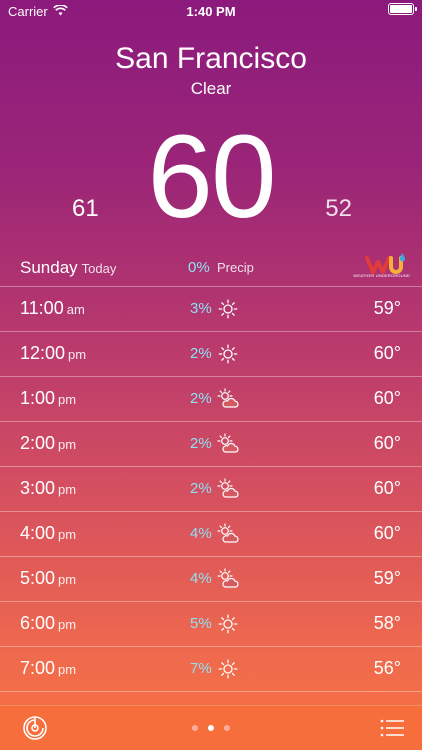 Image resolution: width=422 pixels, height=750 pixels. I want to click on weather-underground-logo-text: WEATHER UNDERGROUND, so click(381, 275).